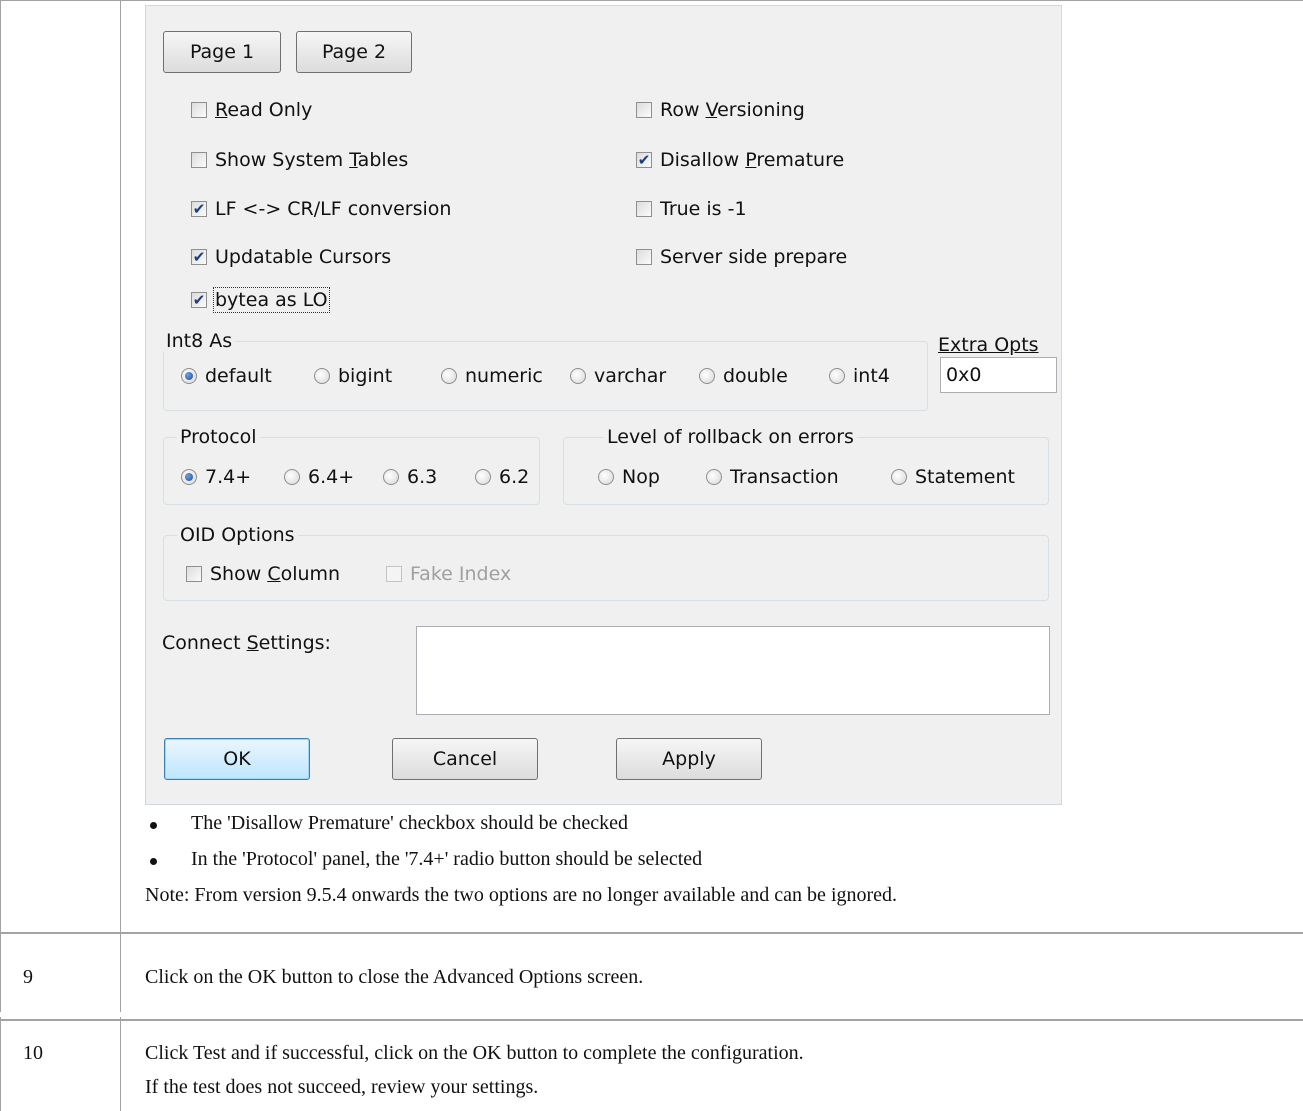 This screenshot has width=1303, height=1111. Describe the element at coordinates (754, 257) in the screenshot. I see `label-text: Server side prepare` at that location.